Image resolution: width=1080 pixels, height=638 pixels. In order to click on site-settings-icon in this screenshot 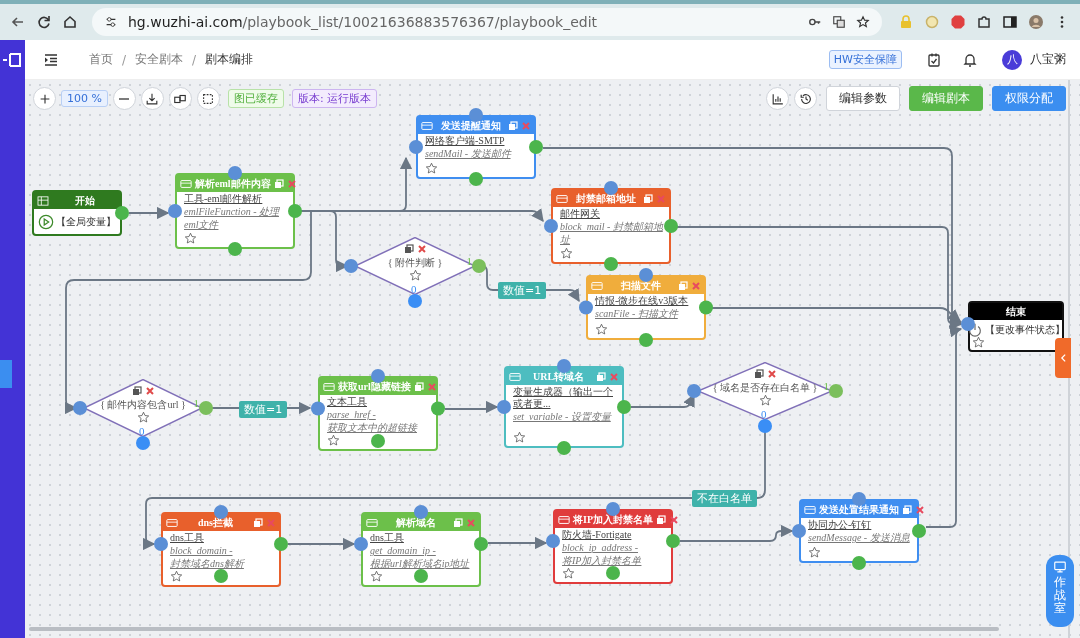, I will do `click(111, 22)`.